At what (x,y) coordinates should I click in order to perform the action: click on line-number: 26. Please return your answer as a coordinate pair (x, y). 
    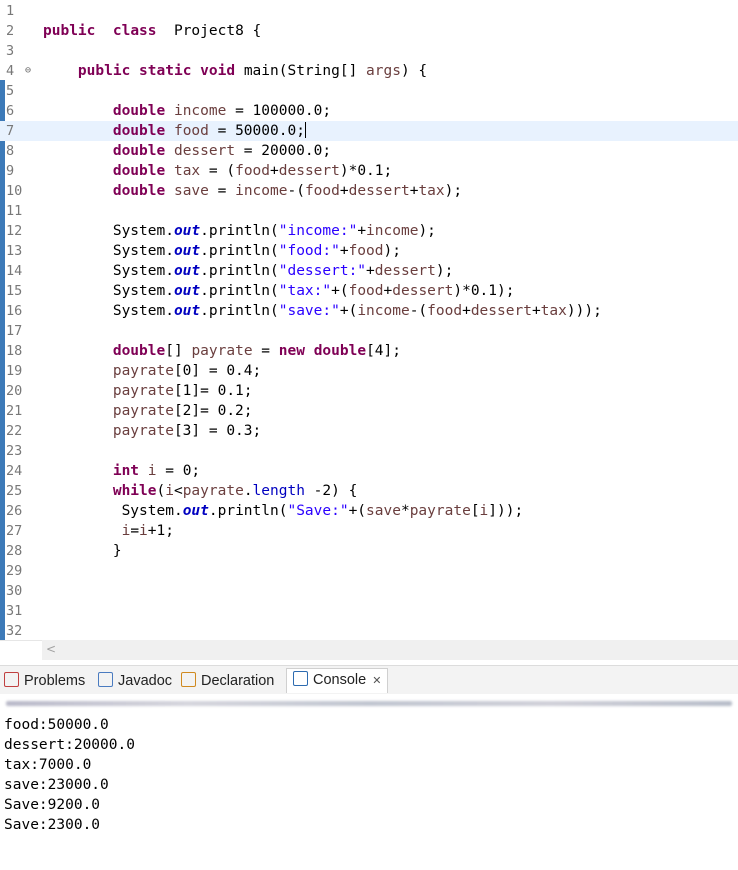
    Looking at the image, I should click on (14, 511).